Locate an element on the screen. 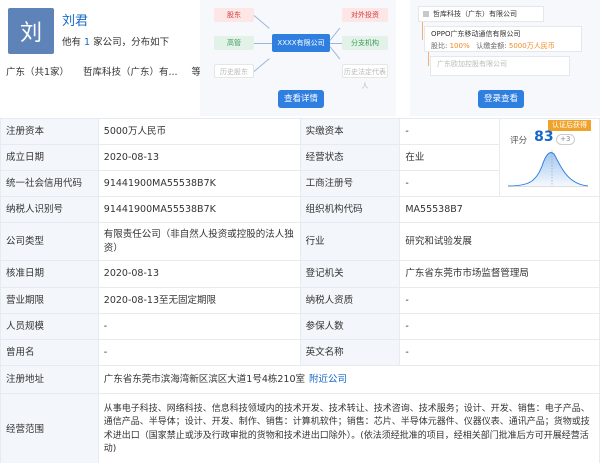  capital-label: 认缴金额: is located at coordinates (491, 46).